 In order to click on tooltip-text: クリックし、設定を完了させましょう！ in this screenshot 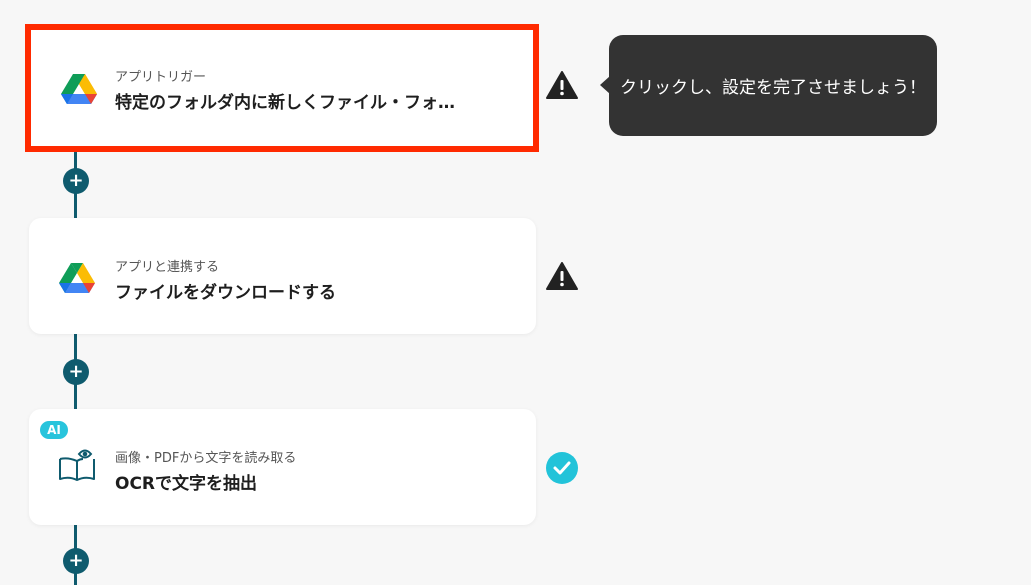, I will do `click(773, 88)`.